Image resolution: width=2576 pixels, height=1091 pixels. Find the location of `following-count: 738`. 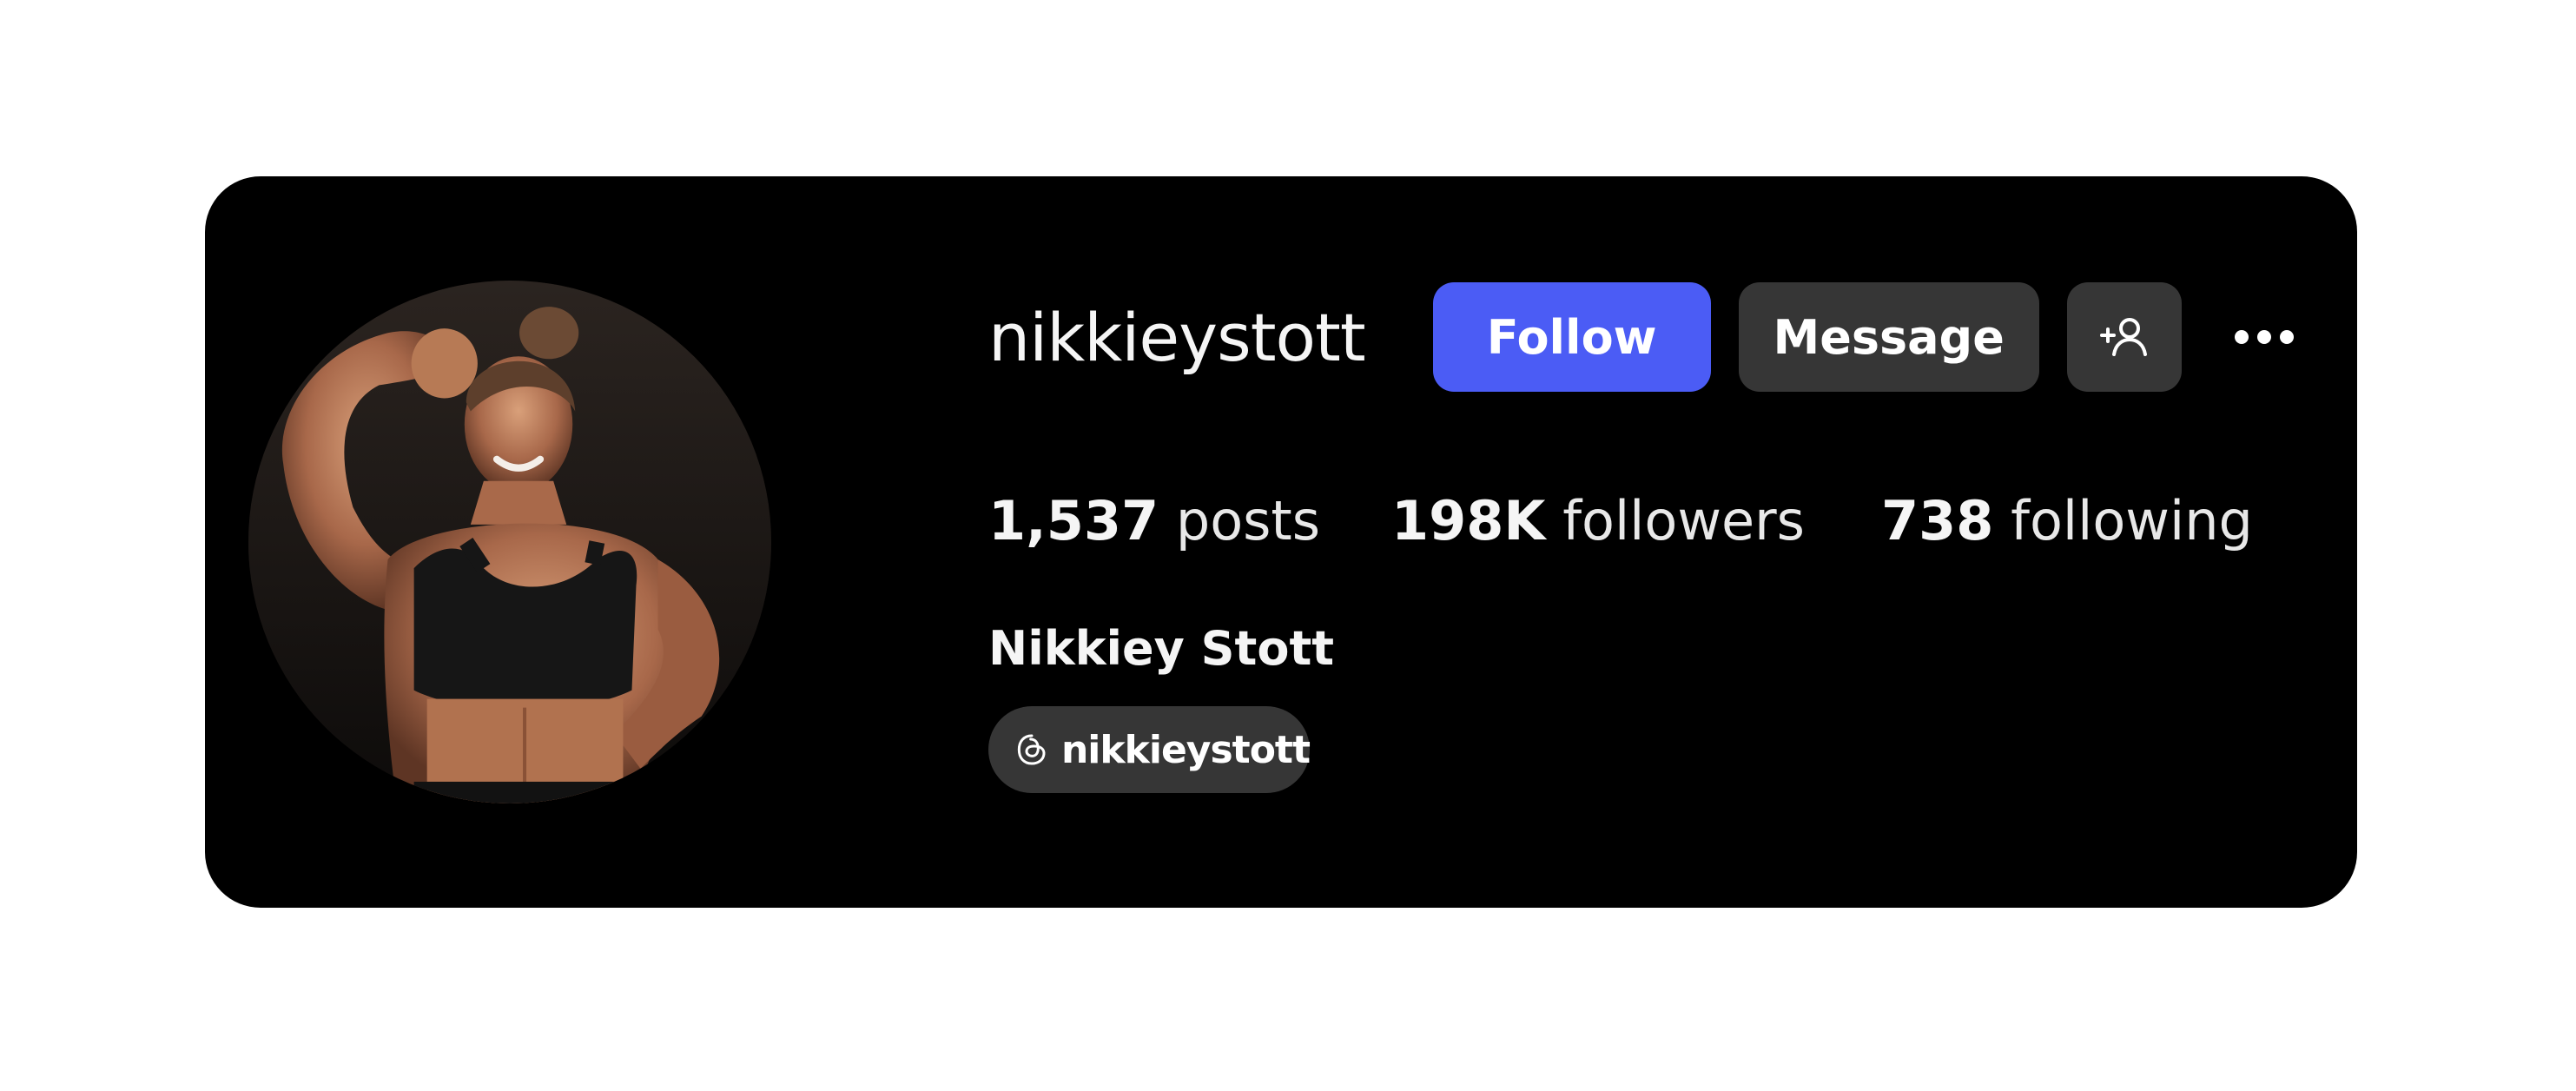

following-count: 738 is located at coordinates (1937, 520).